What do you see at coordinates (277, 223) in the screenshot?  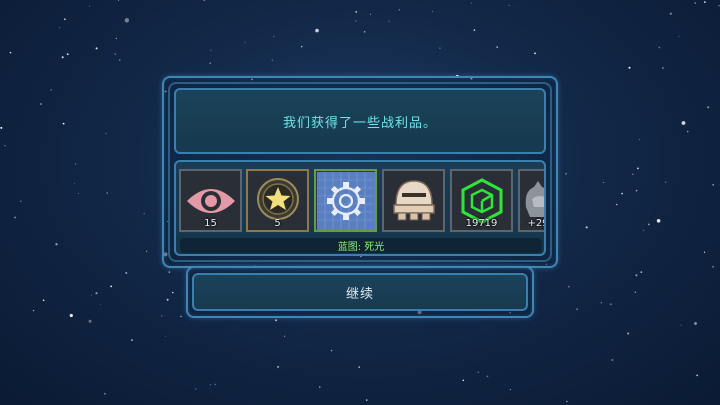 I see `reward-count: 5` at bounding box center [277, 223].